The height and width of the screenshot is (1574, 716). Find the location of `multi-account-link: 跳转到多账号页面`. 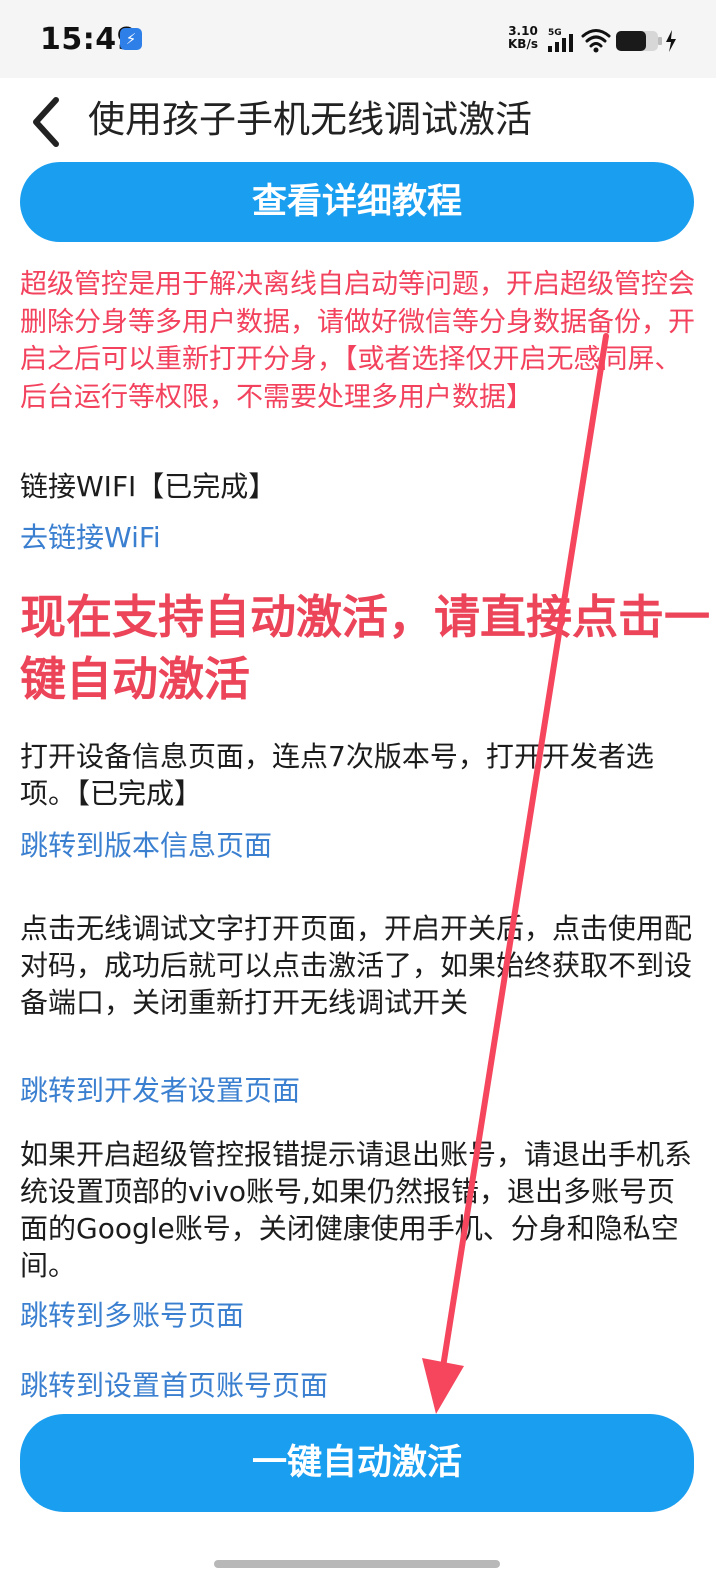

multi-account-link: 跳转到多账号页面 is located at coordinates (132, 1315).